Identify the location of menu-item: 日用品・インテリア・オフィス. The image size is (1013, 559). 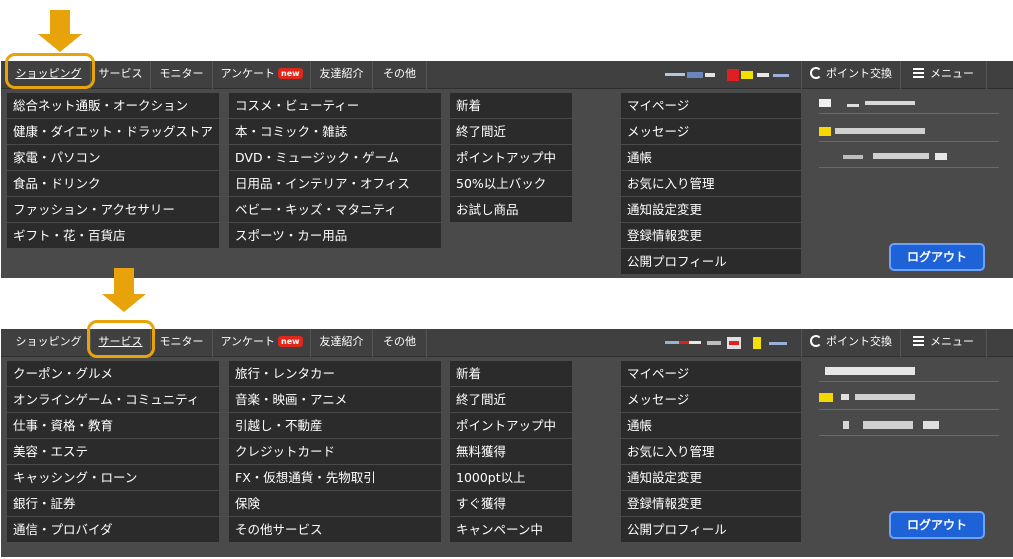
(335, 183).